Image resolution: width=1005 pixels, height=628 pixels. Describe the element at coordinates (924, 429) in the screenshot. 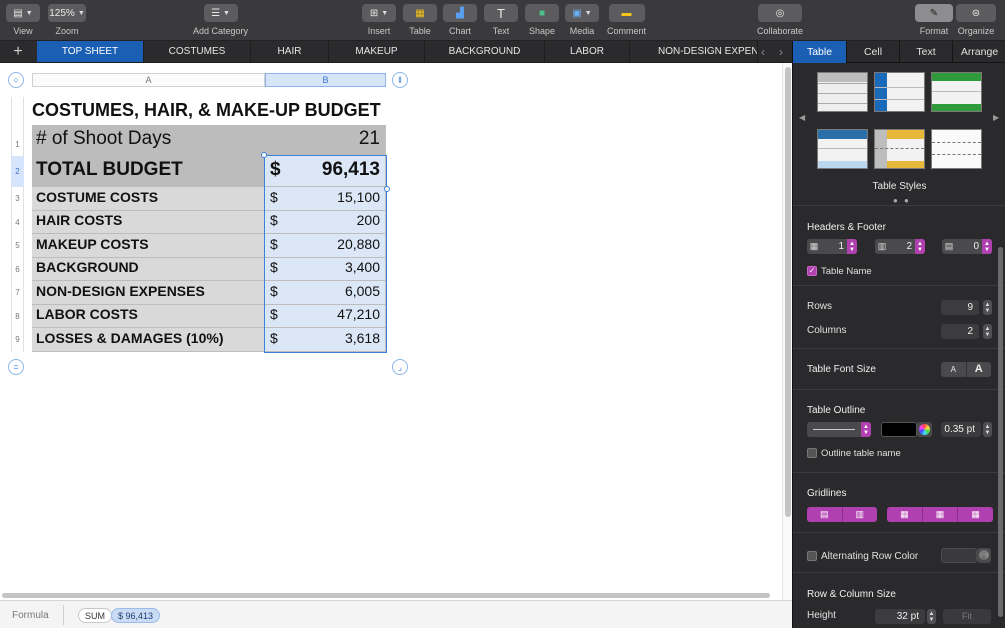

I see `color-picker-button` at that location.